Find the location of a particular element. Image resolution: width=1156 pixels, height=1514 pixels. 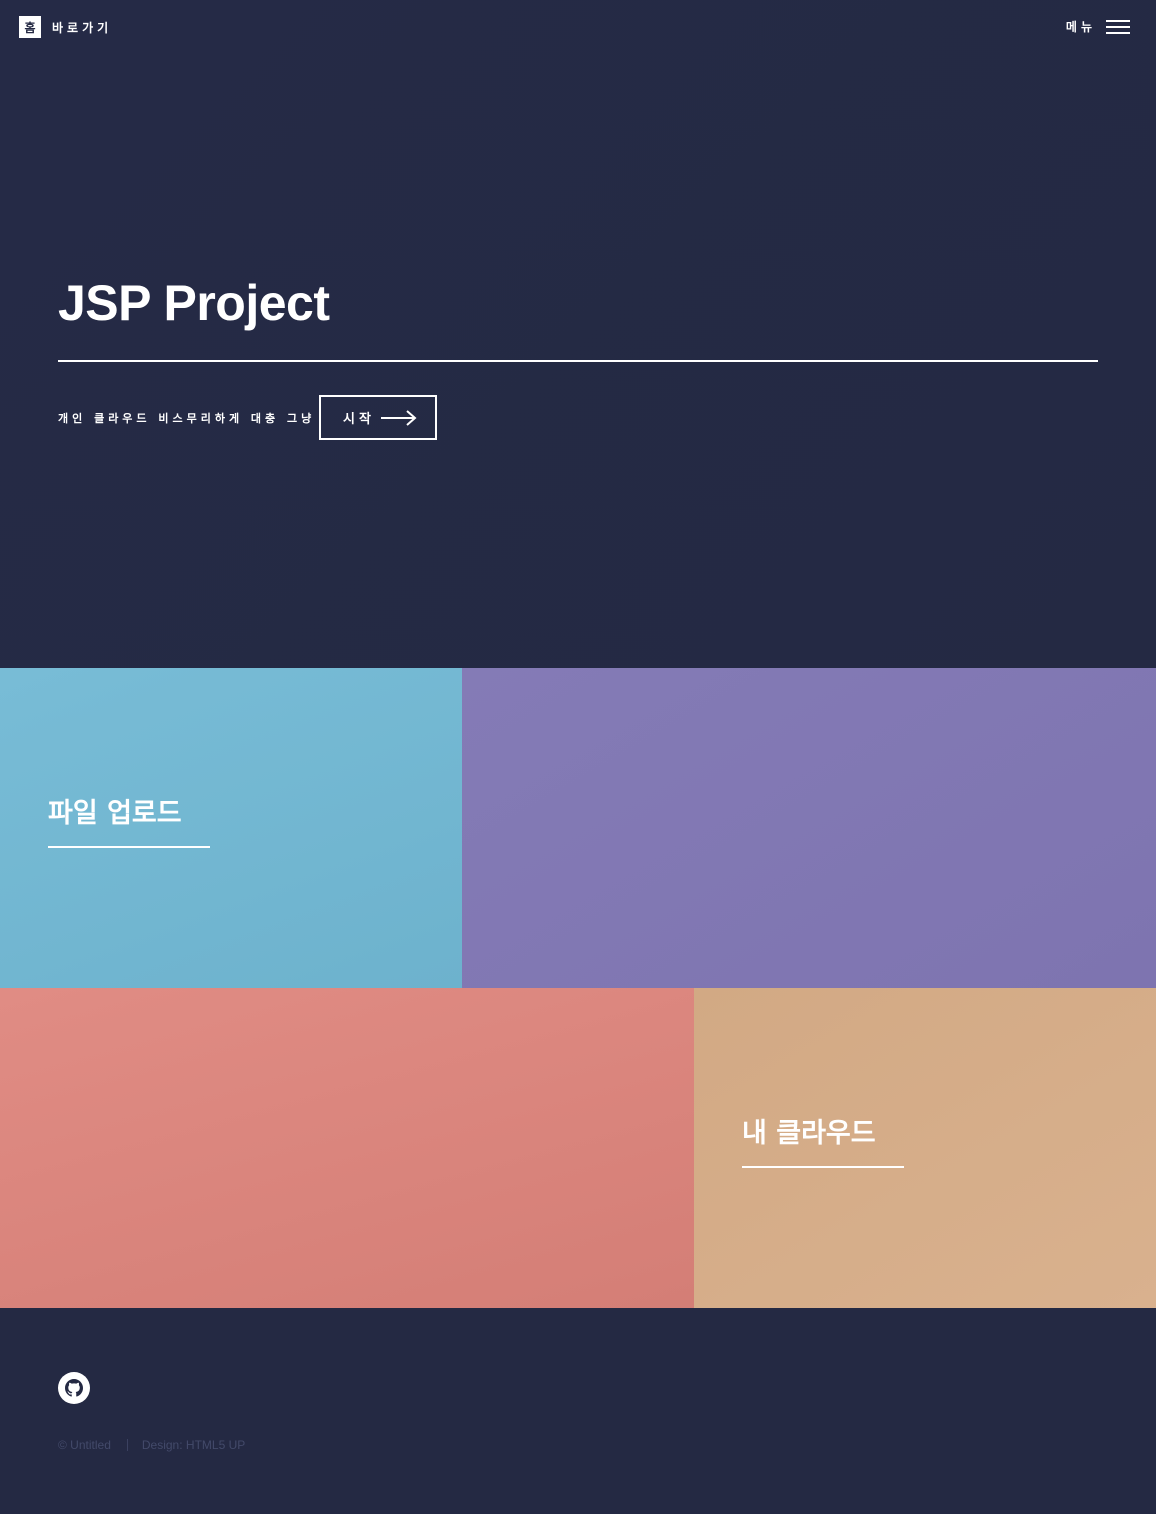

tile-my-cloud: 내 클라우드 is located at coordinates (925, 1148).